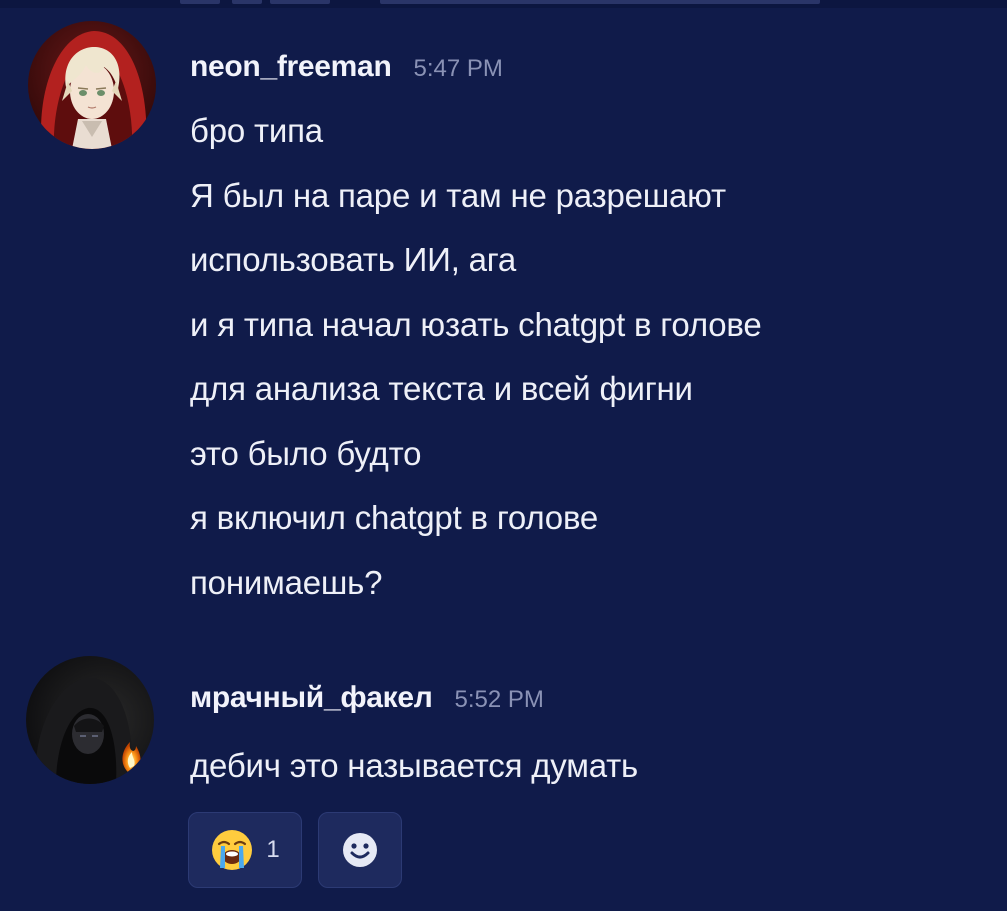 The height and width of the screenshot is (911, 1007). I want to click on reaction-crying-face: 1, so click(245, 850).